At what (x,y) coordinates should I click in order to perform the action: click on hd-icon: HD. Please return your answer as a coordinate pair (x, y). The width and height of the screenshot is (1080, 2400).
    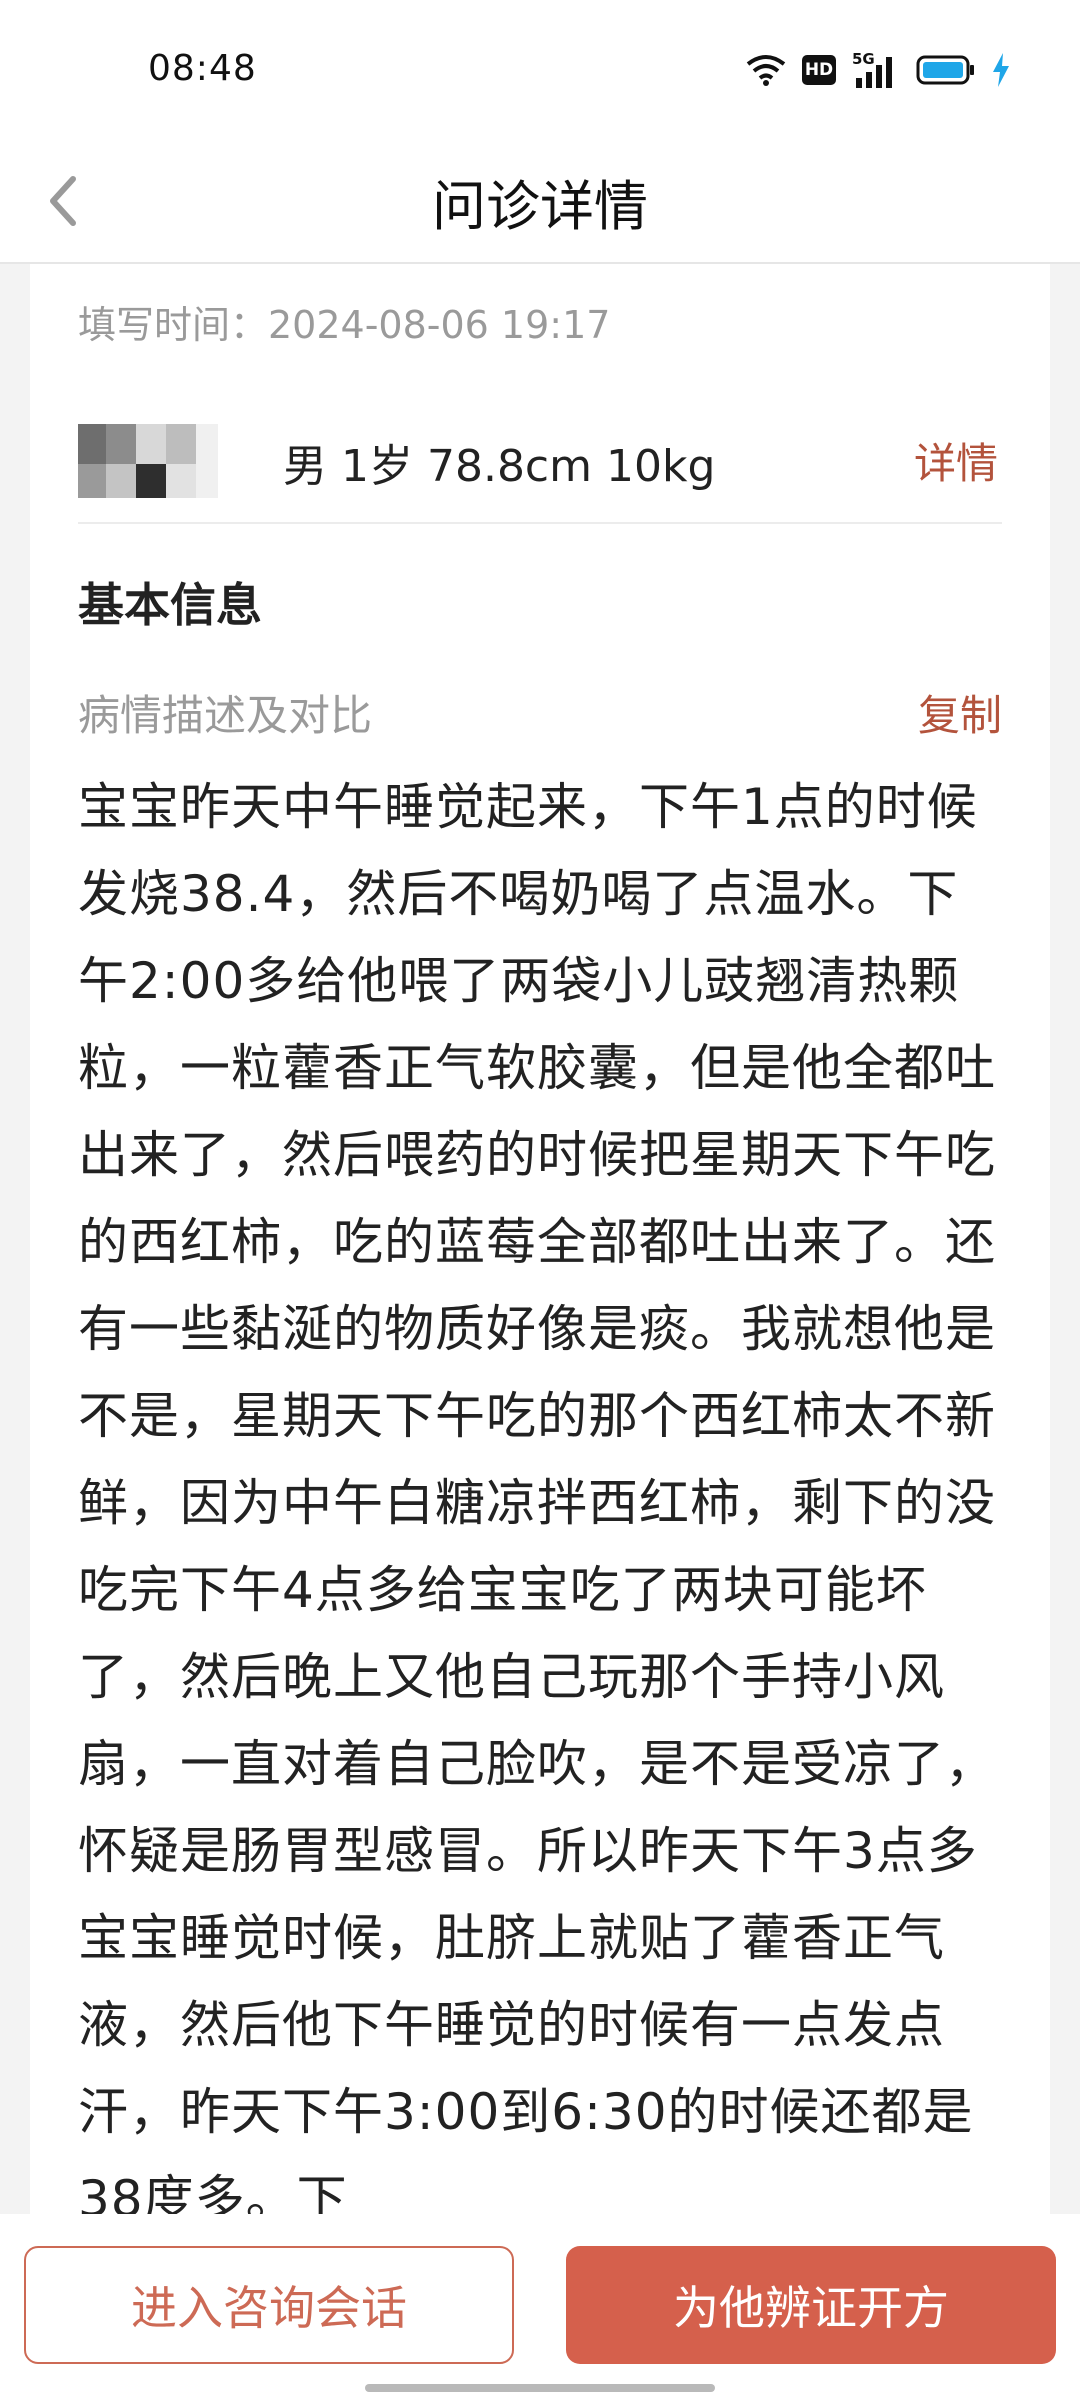
    Looking at the image, I should click on (819, 70).